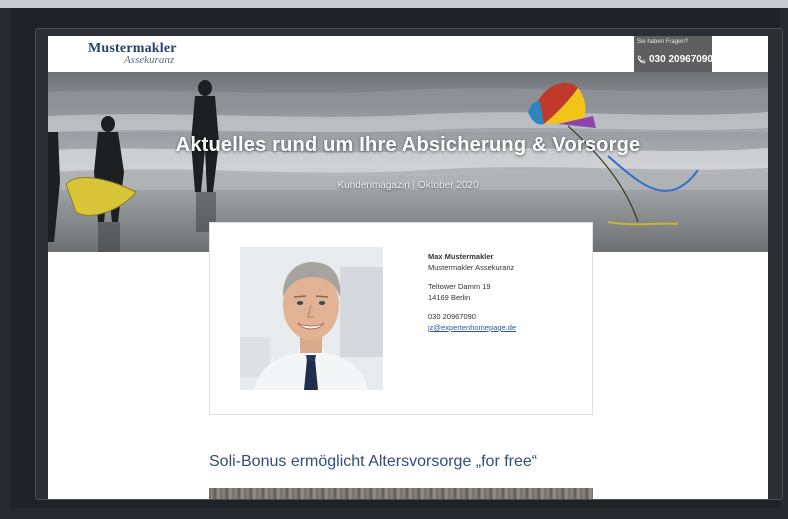  Describe the element at coordinates (401, 493) in the screenshot. I see `article-image` at that location.